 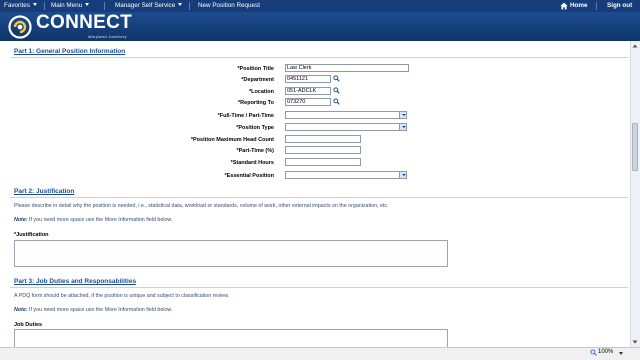 I want to click on brand-subtitle: Maryland Judiciary, so click(x=107, y=36).